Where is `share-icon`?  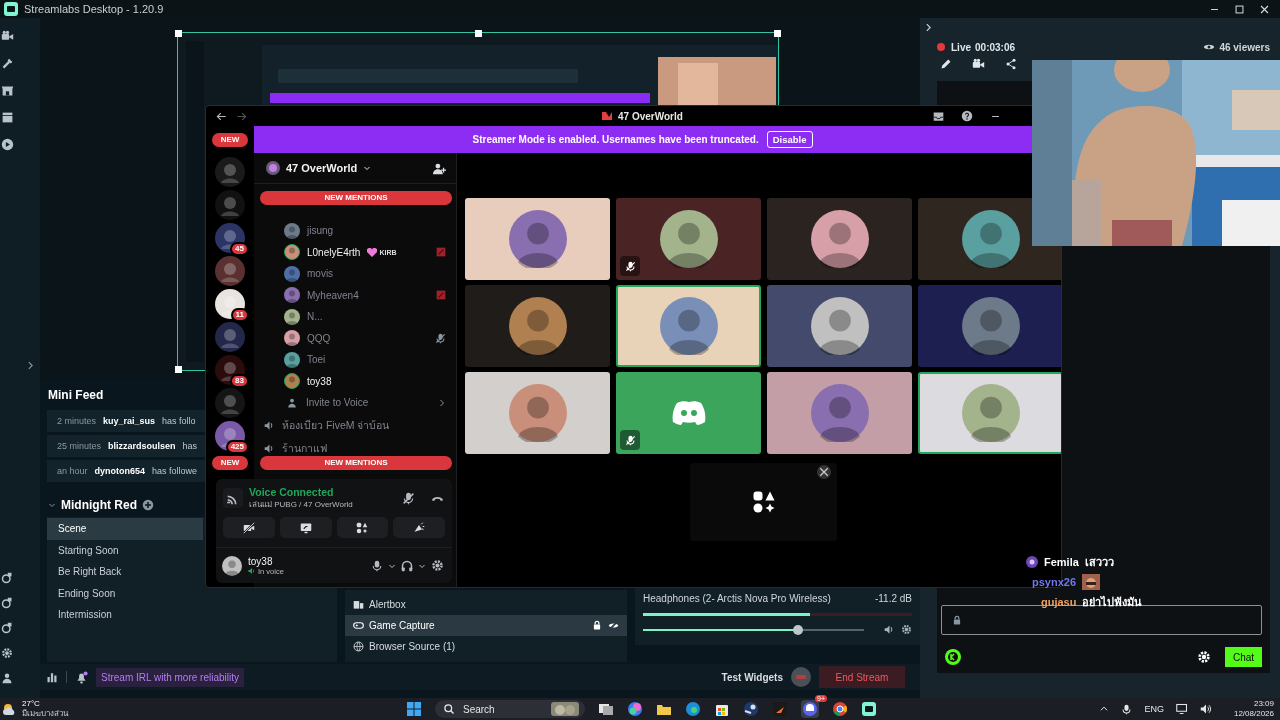
share-icon is located at coordinates (1011, 64).